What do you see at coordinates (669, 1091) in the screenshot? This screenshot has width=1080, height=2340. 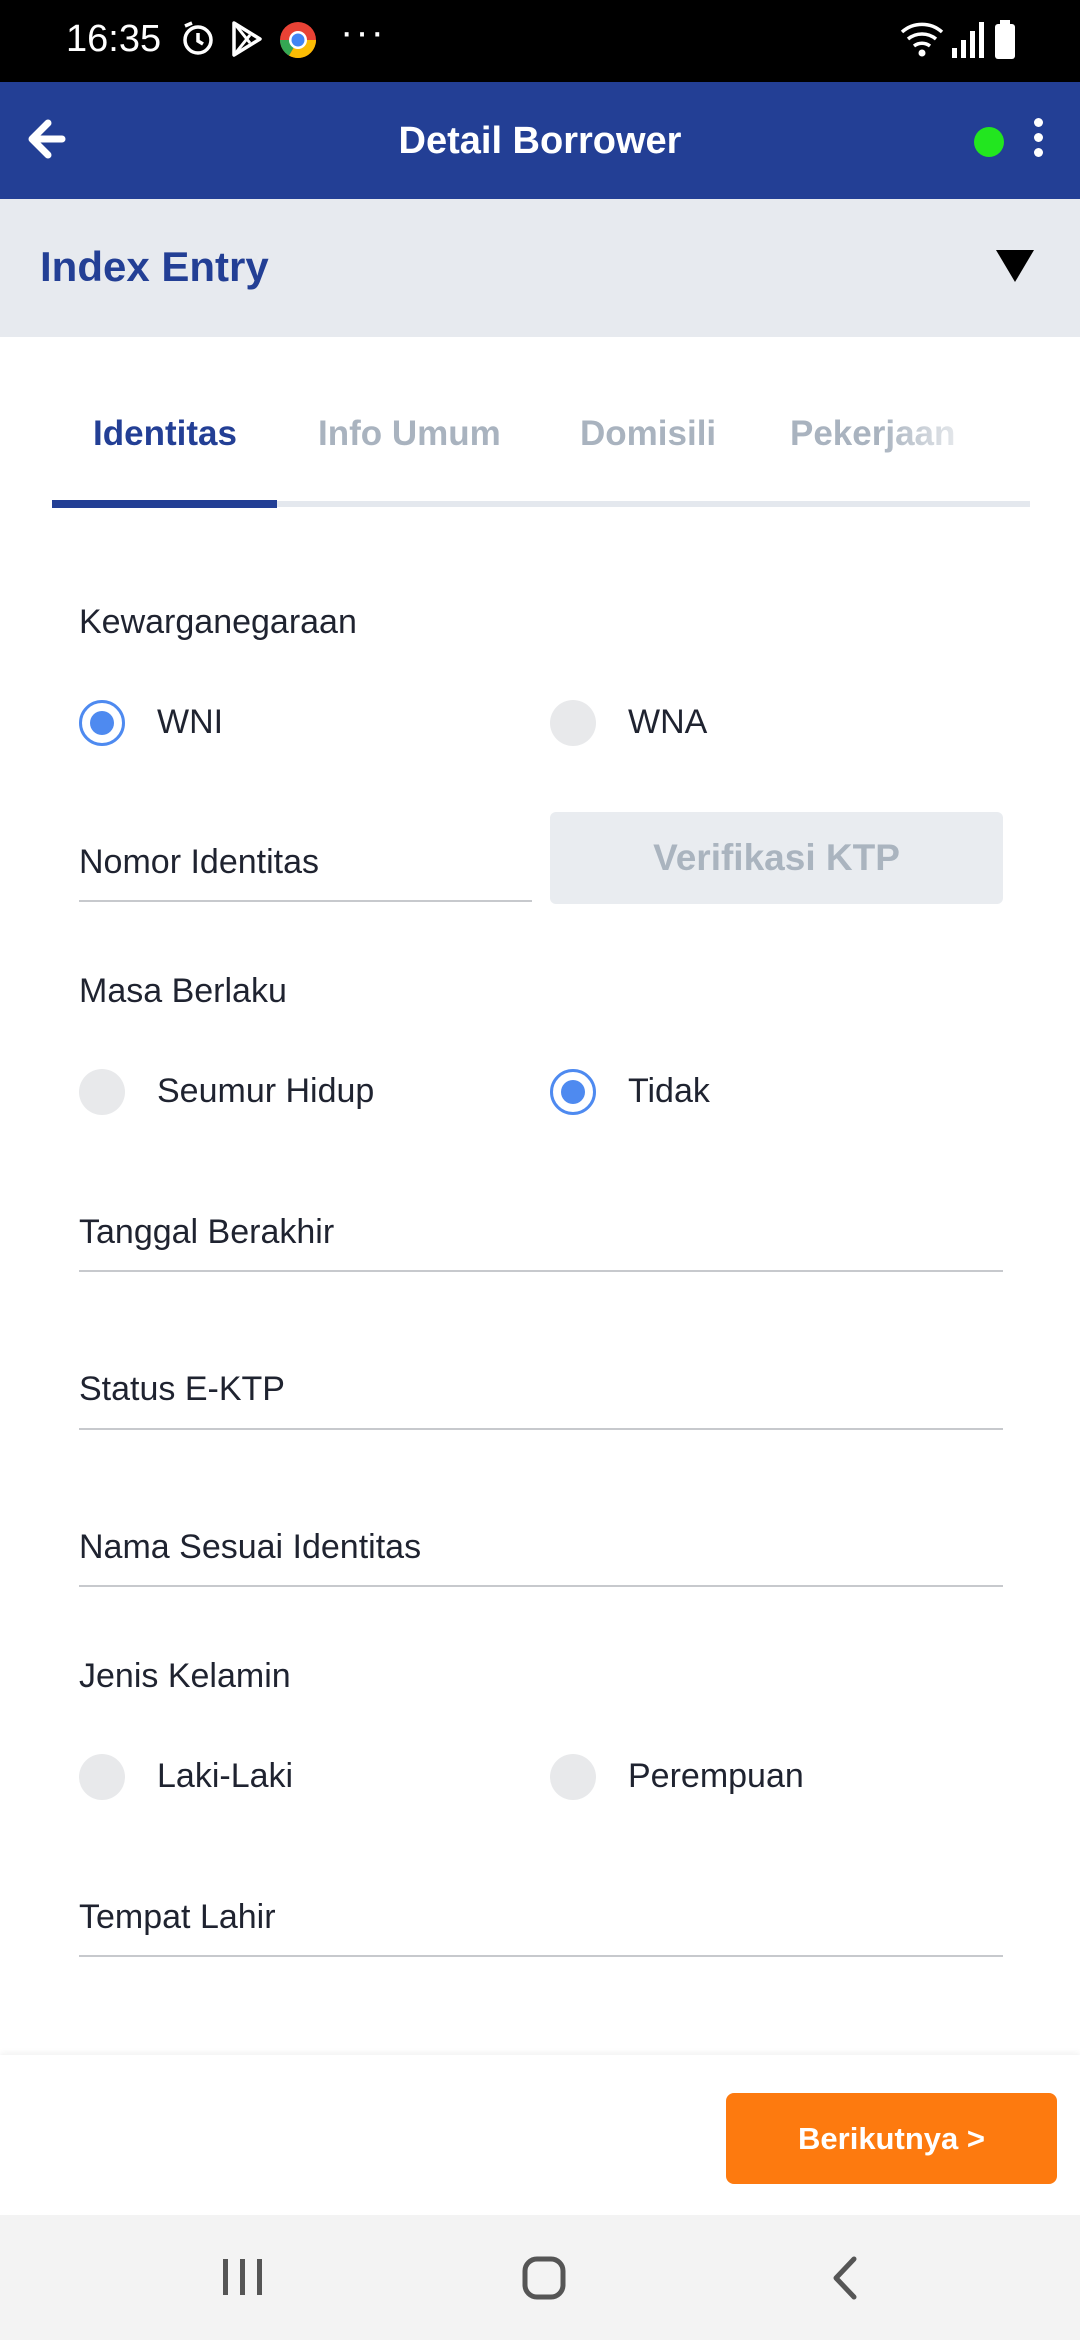 I see `radio-tidak-label: Tidak` at bounding box center [669, 1091].